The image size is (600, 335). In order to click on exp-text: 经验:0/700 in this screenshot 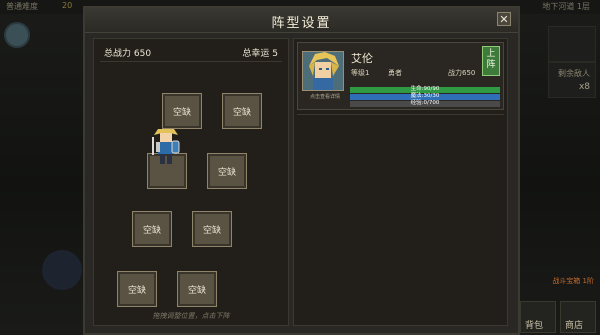, I will do `click(425, 103)`.